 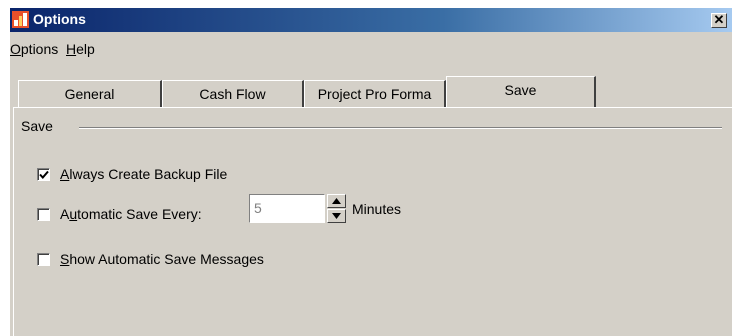 I want to click on tab-cash-flow-label: Cash Flow, so click(x=232, y=94).